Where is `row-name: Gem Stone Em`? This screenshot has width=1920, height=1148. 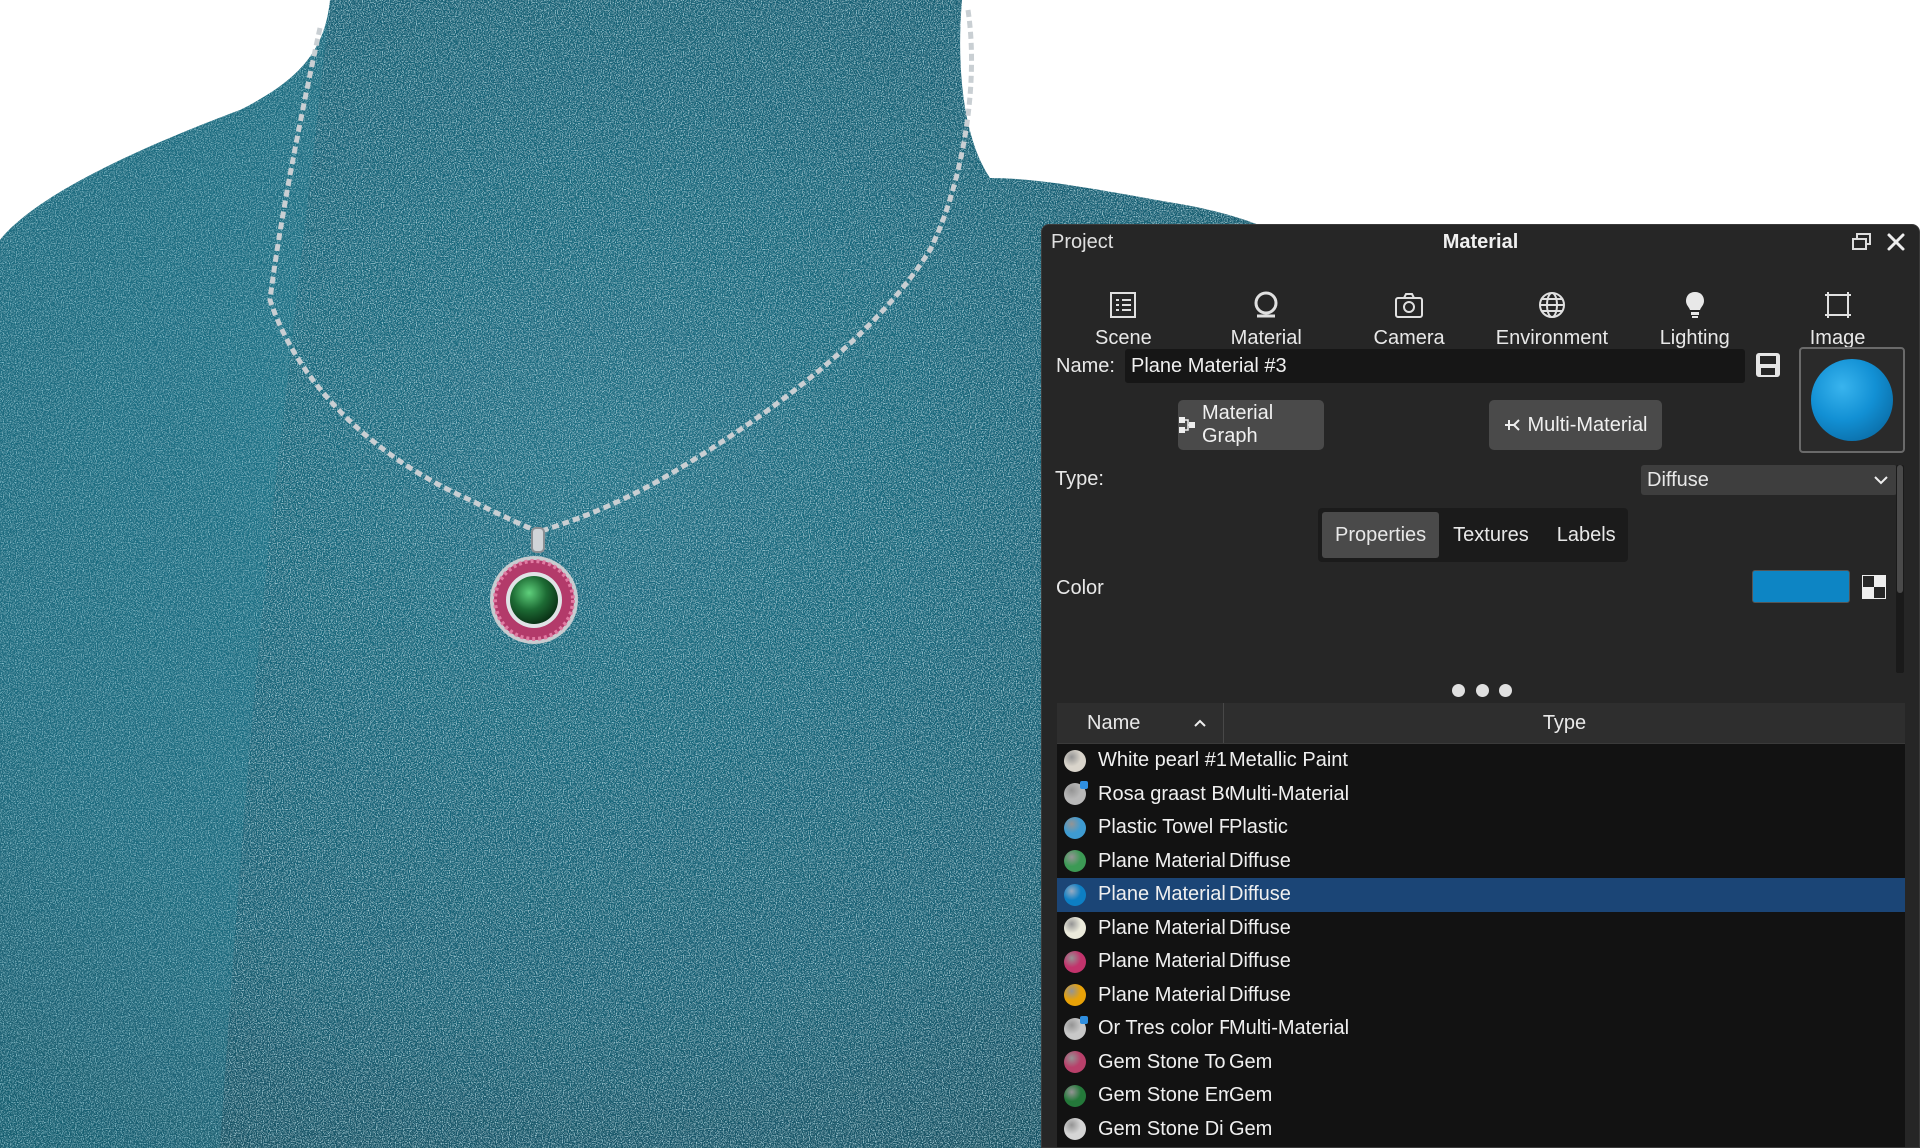 row-name: Gem Stone Em is located at coordinates (1163, 1095).